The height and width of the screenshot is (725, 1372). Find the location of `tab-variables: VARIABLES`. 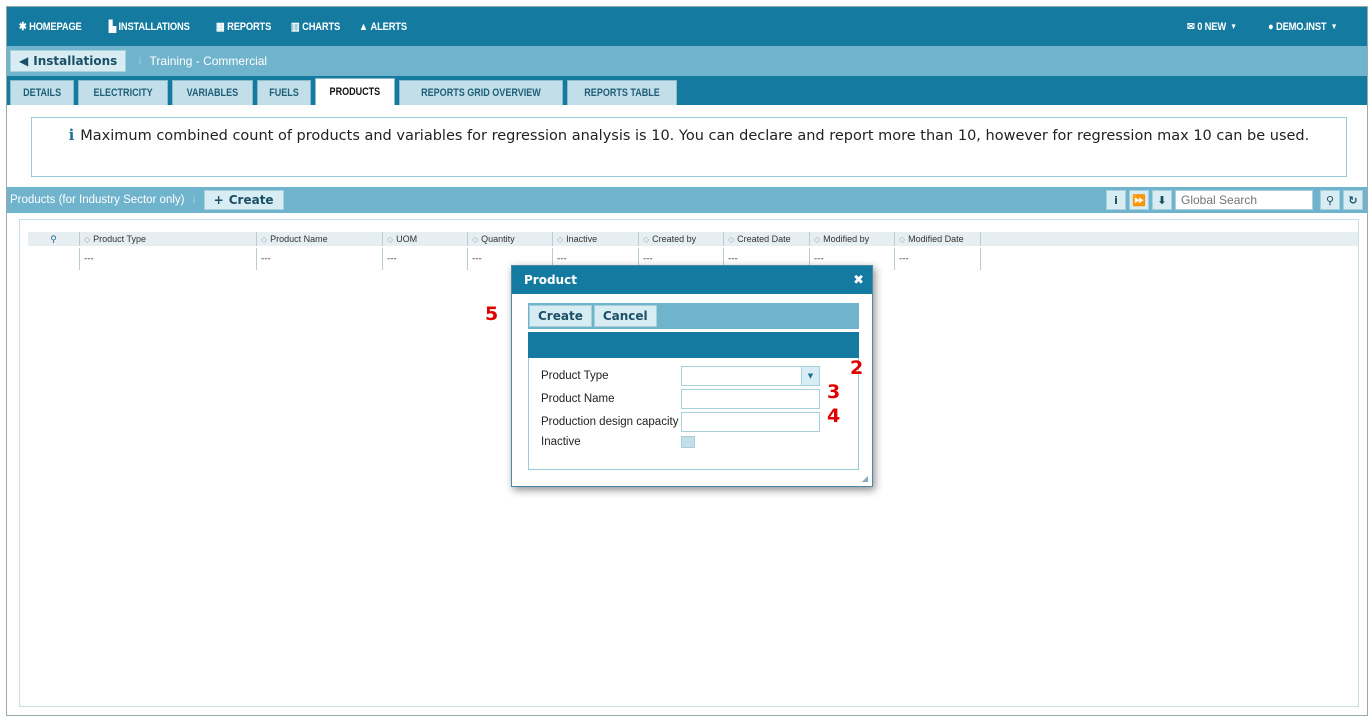

tab-variables: VARIABLES is located at coordinates (213, 92).